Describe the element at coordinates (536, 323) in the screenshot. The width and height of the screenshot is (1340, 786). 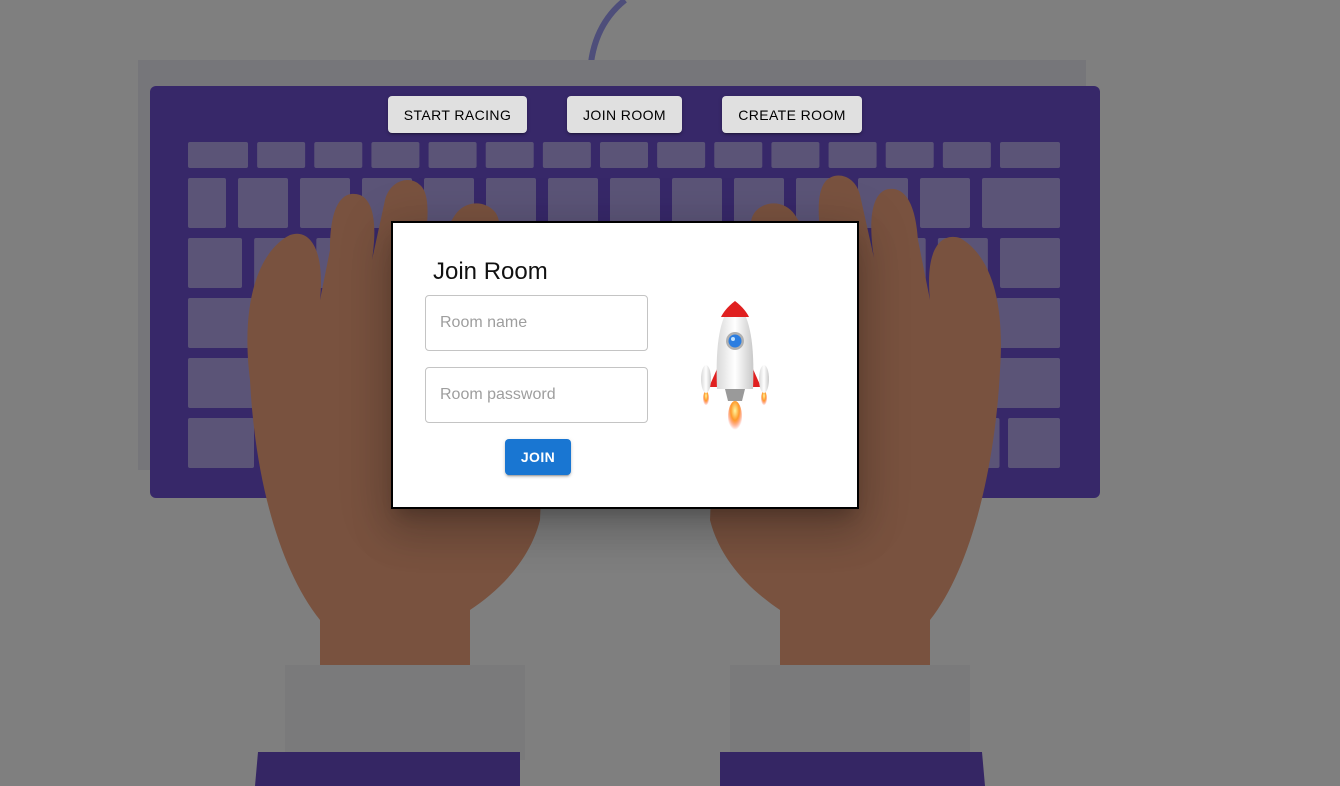
I see `room-name-input` at that location.